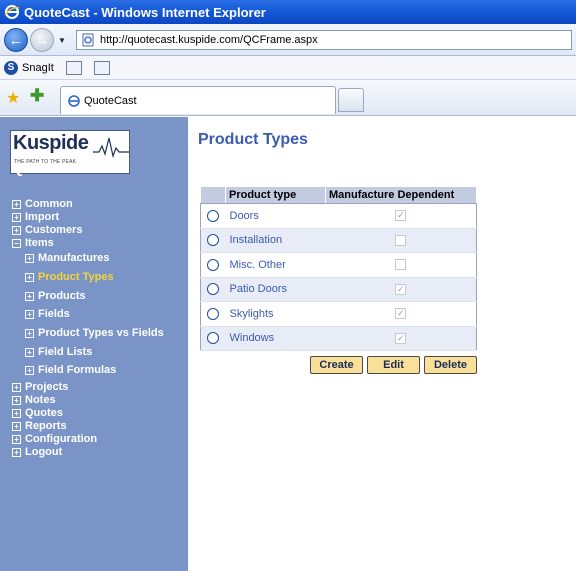 The width and height of the screenshot is (576, 571). I want to click on sidebar-item-manufactures: + Manufactures, so click(67, 258).